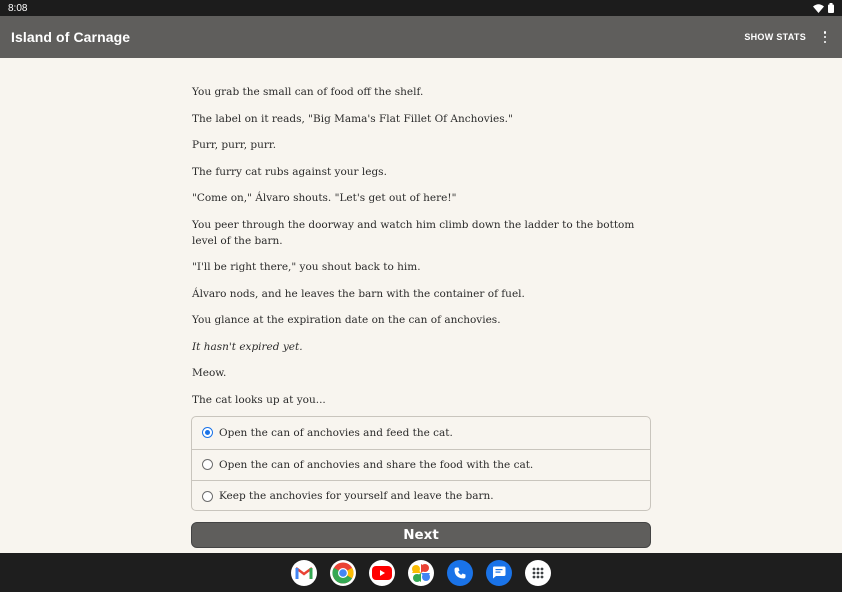 The height and width of the screenshot is (592, 842). What do you see at coordinates (247, 346) in the screenshot?
I see `story-paragraph-italic: It hasn't expired yet.` at bounding box center [247, 346].